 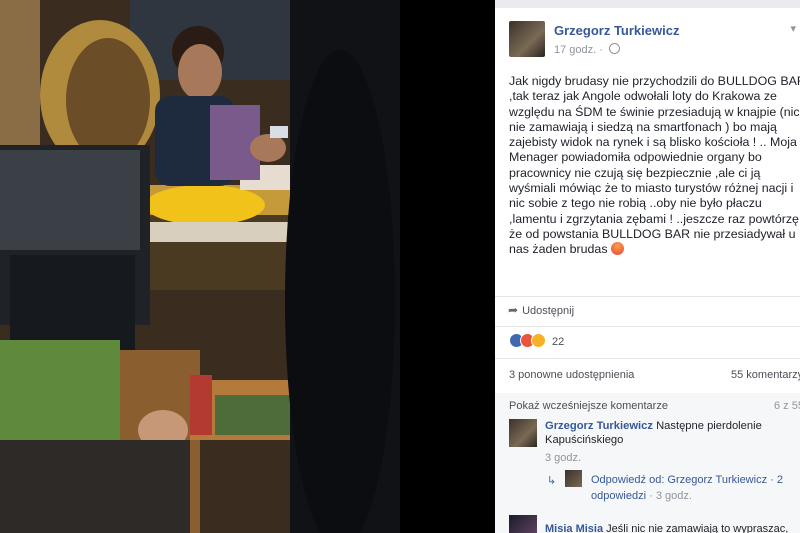 What do you see at coordinates (571, 375) in the screenshot?
I see `shares-link: 3 ponowne udostępnienia` at bounding box center [571, 375].